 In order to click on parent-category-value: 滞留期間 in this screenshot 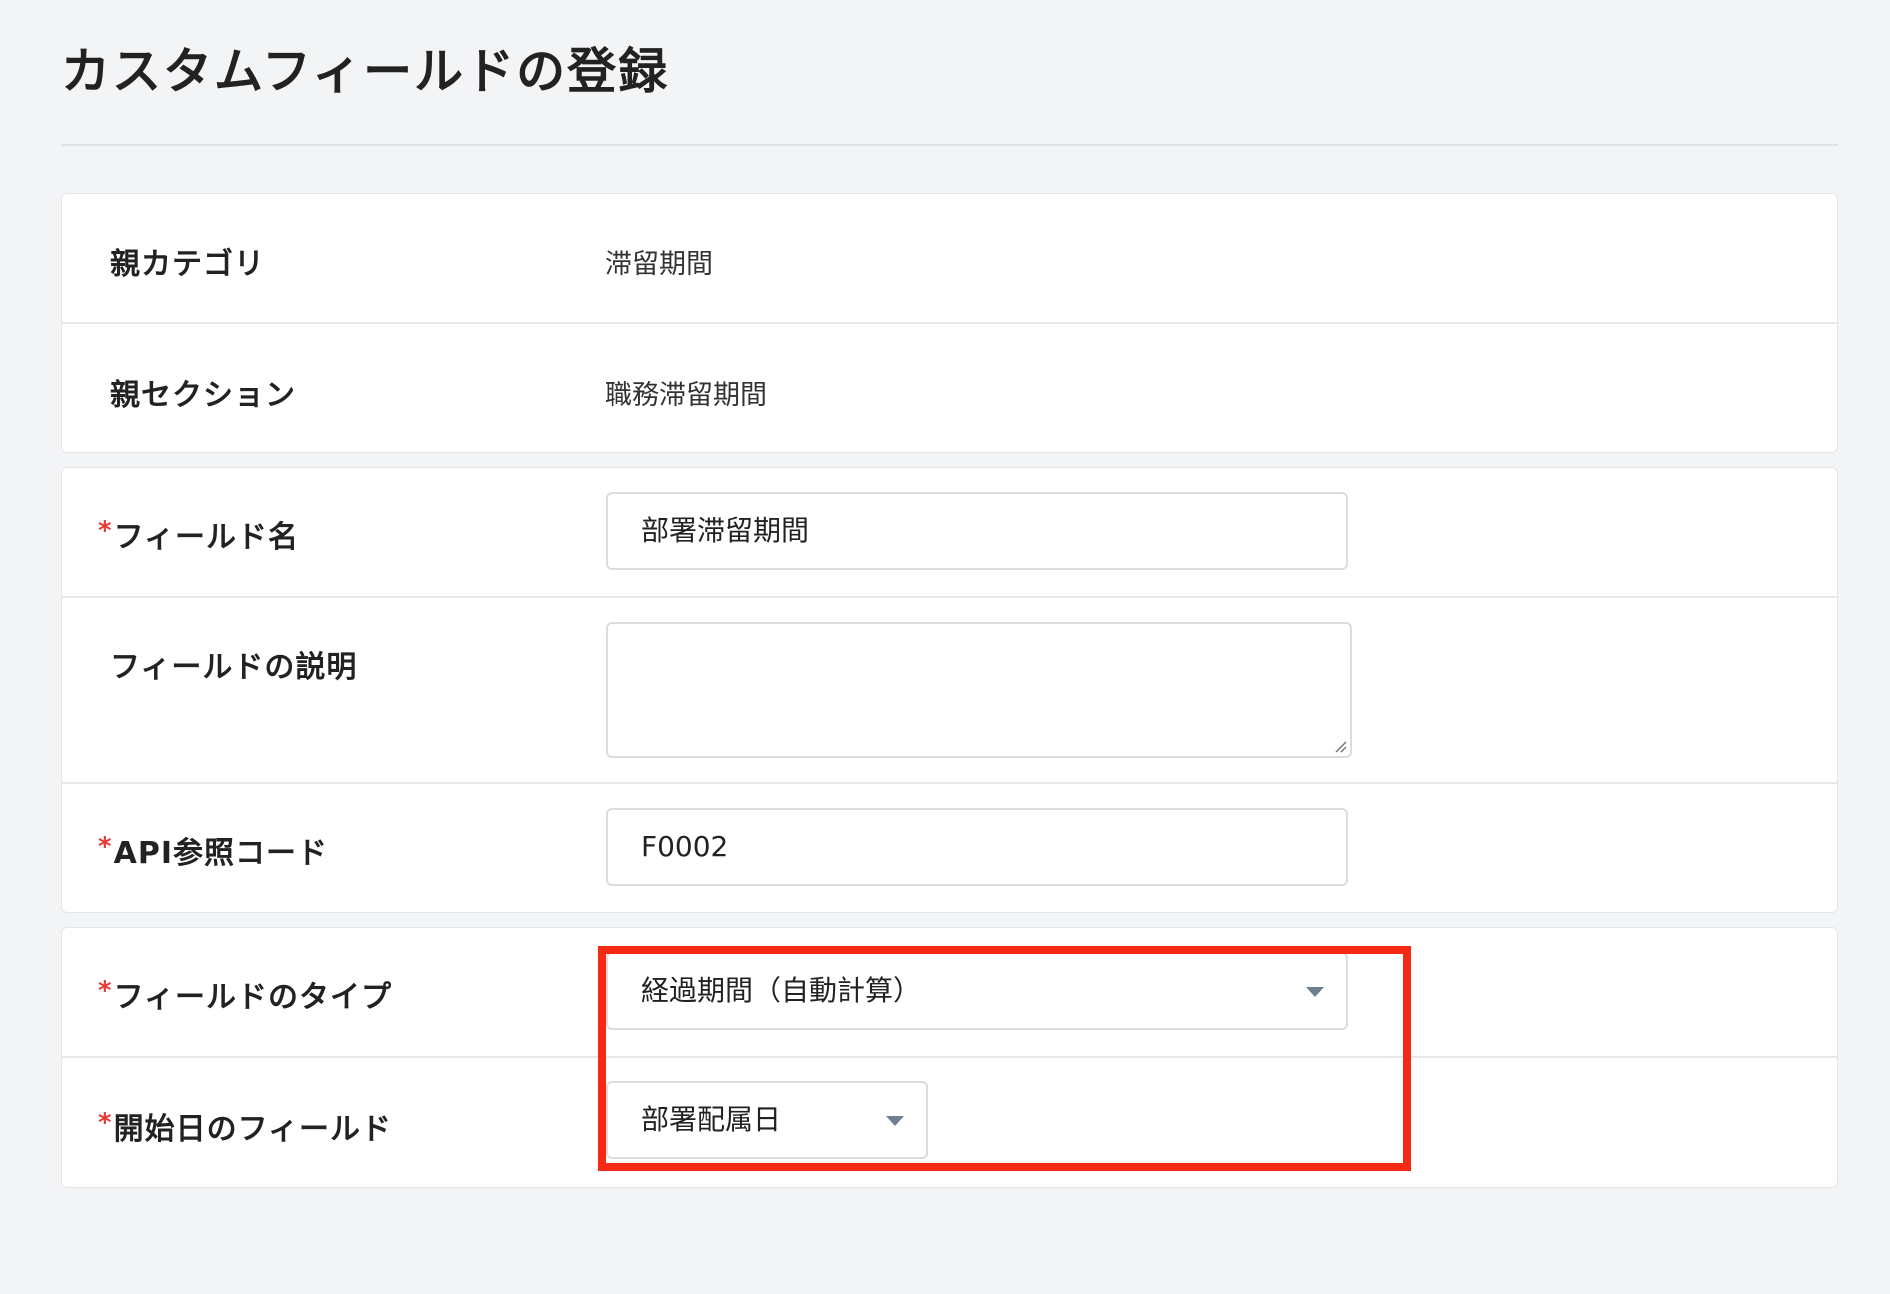, I will do `click(659, 264)`.